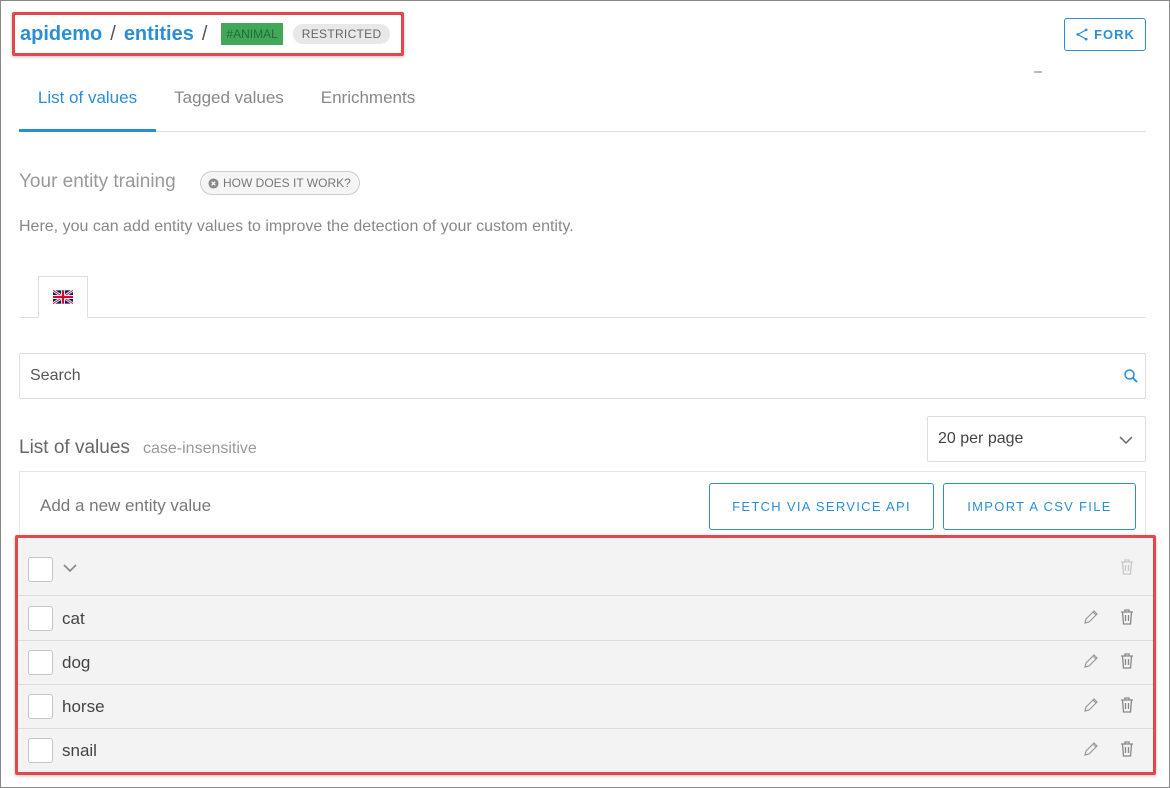 Image resolution: width=1170 pixels, height=788 pixels. I want to click on tab-tagged-values: Tagged values, so click(229, 105).